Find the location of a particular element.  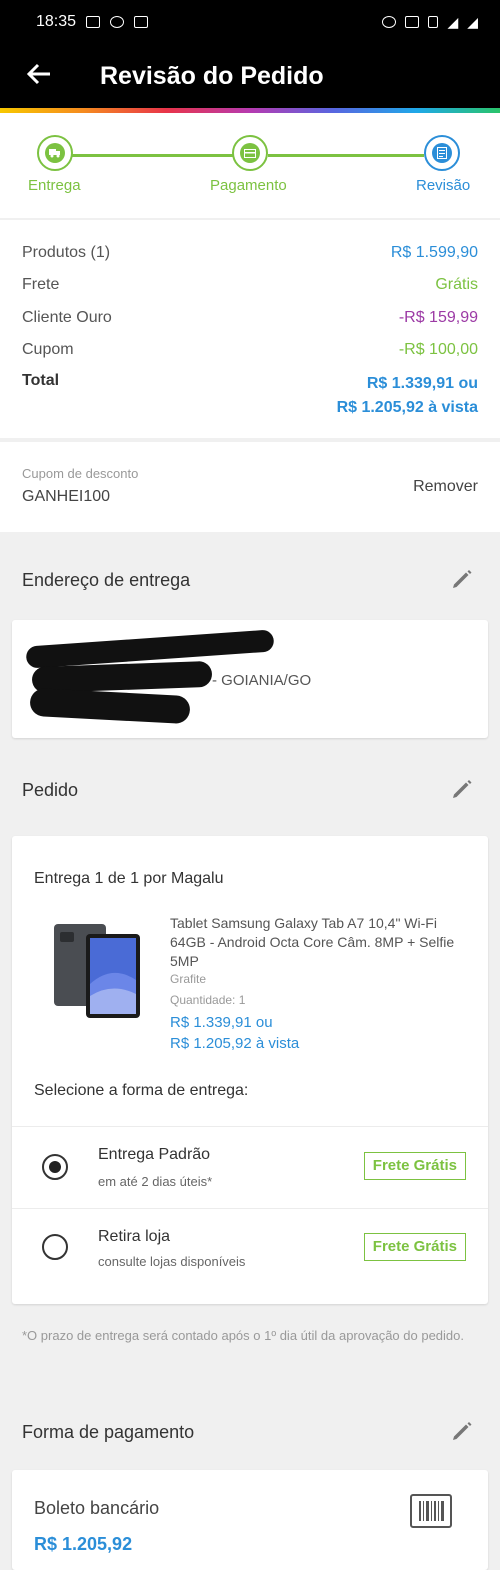

cupom-value: -R$ 100,00 is located at coordinates (438, 349).